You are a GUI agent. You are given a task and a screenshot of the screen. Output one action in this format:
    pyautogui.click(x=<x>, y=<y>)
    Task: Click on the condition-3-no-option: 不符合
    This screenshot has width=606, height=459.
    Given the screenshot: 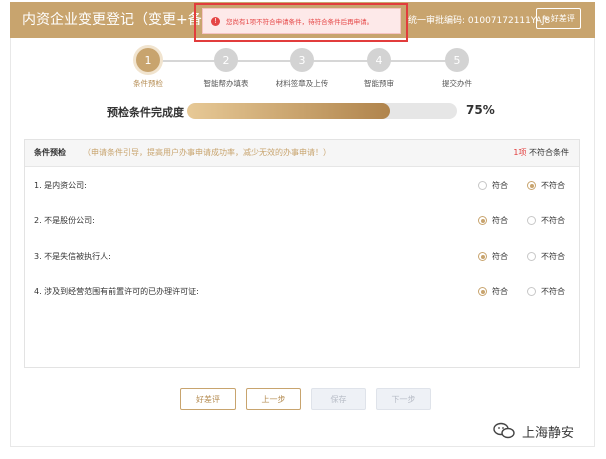 What is the action you would take?
    pyautogui.click(x=546, y=256)
    